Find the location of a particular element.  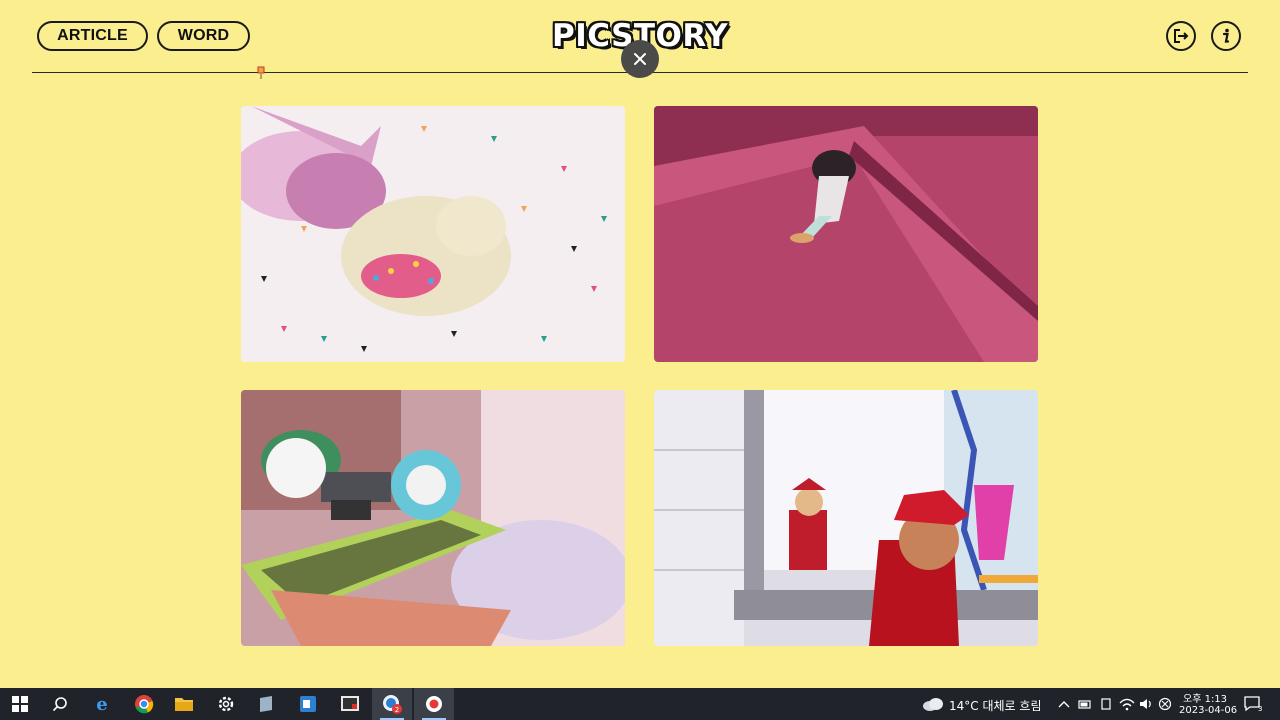

close-icon is located at coordinates (640, 59).